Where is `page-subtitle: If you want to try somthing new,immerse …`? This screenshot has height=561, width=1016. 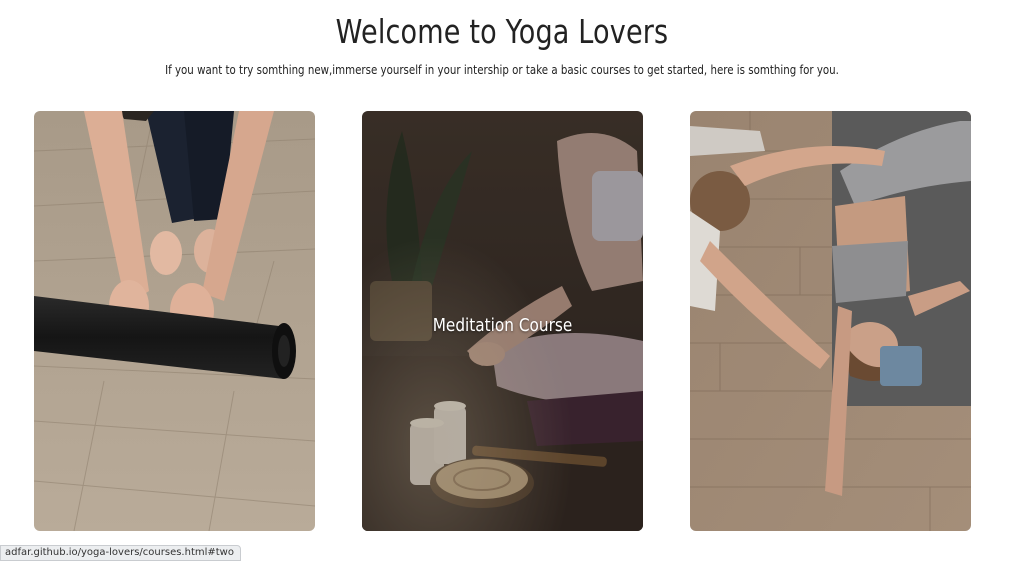 page-subtitle: If you want to try somthing new,immerse … is located at coordinates (502, 69).